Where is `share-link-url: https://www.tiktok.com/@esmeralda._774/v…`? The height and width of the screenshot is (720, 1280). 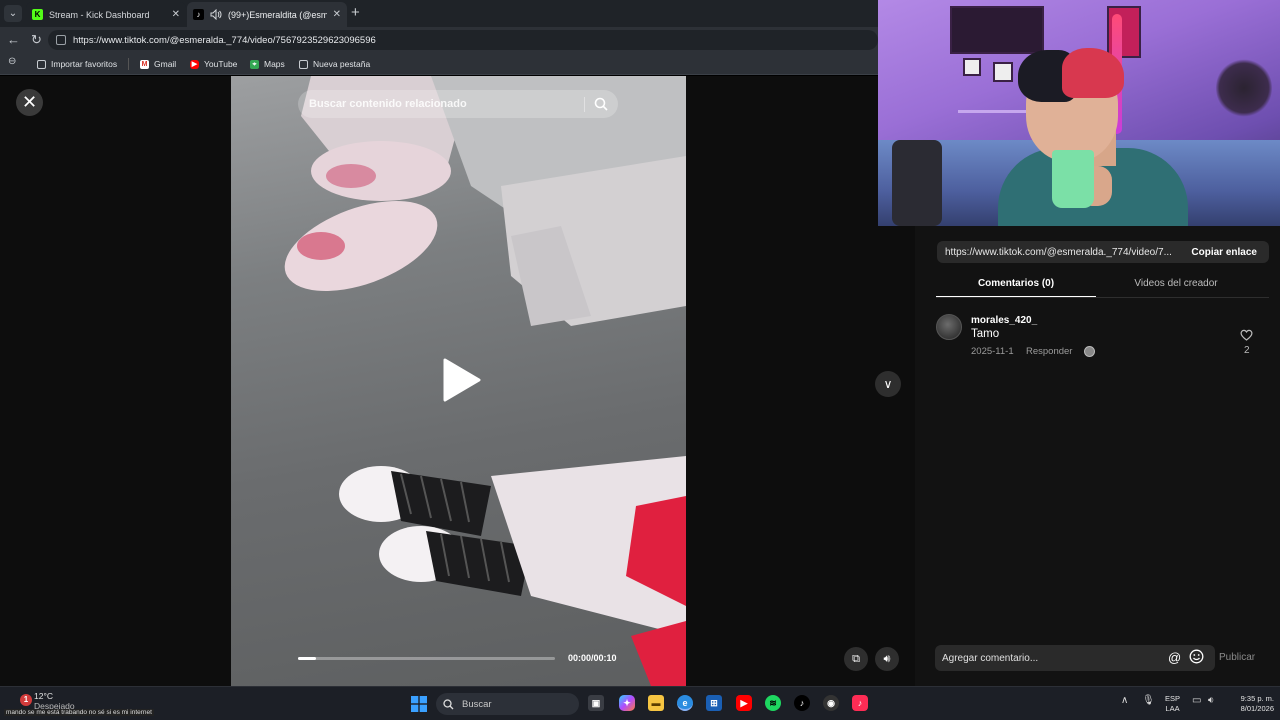
share-link-url: https://www.tiktok.com/@esmeralda._774/v… is located at coordinates (1058, 252).